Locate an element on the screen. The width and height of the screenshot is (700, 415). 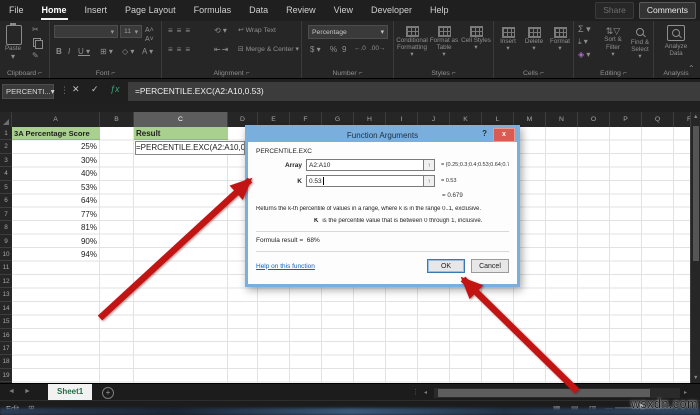
align-top-icons: ≡≡≡ is located at coordinates (181, 30).